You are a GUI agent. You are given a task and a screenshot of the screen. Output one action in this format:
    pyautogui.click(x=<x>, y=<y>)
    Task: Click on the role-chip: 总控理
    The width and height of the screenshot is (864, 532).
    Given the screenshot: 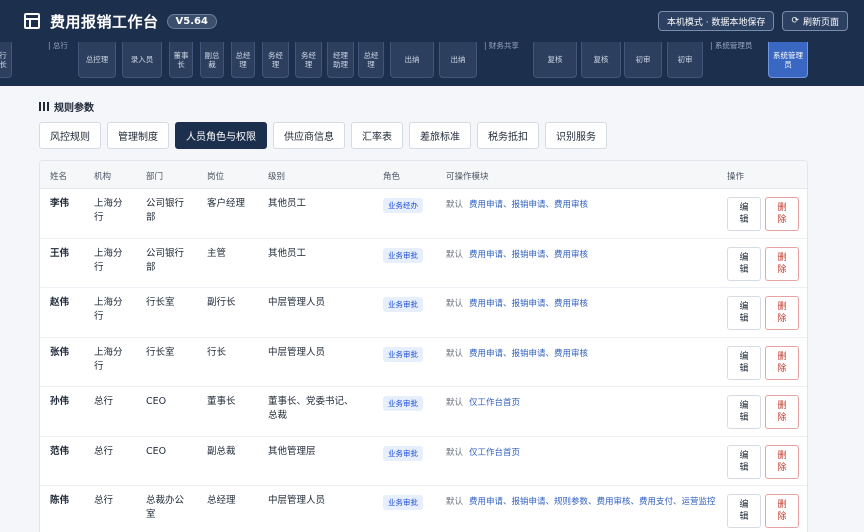 What is the action you would take?
    pyautogui.click(x=97, y=60)
    